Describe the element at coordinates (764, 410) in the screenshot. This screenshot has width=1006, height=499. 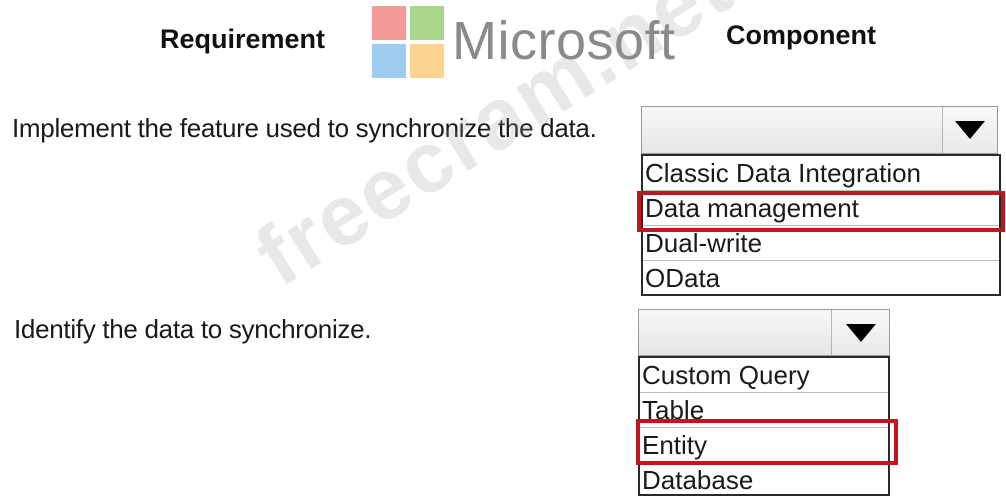
I see `option-table: Table` at that location.